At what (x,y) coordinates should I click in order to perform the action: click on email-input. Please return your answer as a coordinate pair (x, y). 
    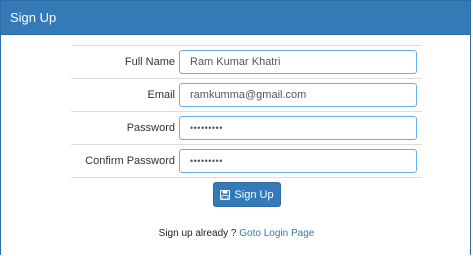
    Looking at the image, I should click on (298, 95).